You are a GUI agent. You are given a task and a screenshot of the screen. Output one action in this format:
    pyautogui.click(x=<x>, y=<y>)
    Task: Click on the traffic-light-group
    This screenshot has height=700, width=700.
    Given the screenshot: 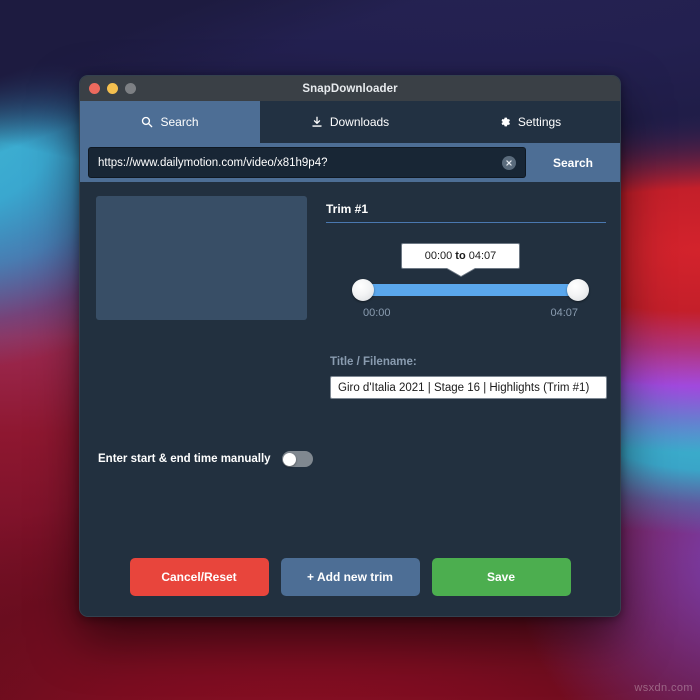 What is the action you would take?
    pyautogui.click(x=112, y=88)
    